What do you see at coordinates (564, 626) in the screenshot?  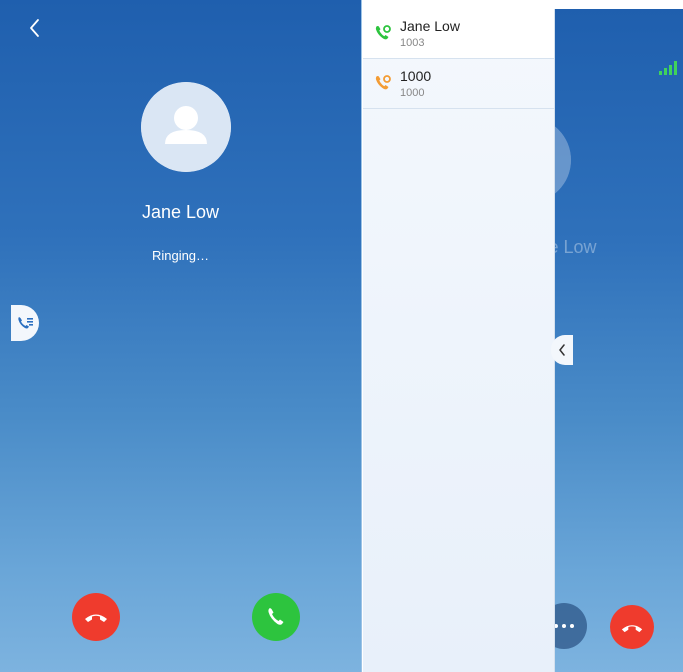 I see `more-icon` at bounding box center [564, 626].